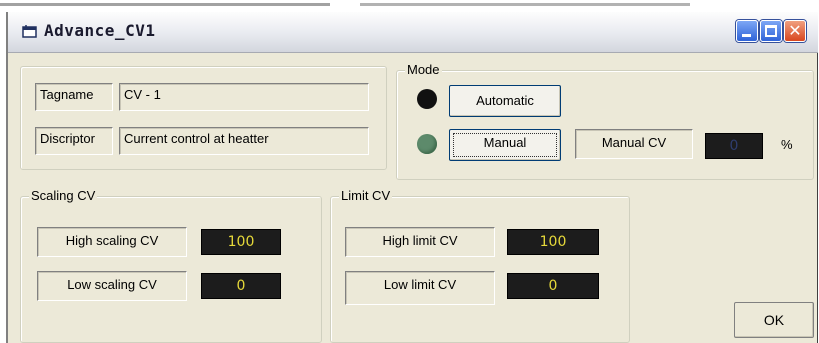 The height and width of the screenshot is (343, 819). What do you see at coordinates (427, 144) in the screenshot?
I see `manual-indicator` at bounding box center [427, 144].